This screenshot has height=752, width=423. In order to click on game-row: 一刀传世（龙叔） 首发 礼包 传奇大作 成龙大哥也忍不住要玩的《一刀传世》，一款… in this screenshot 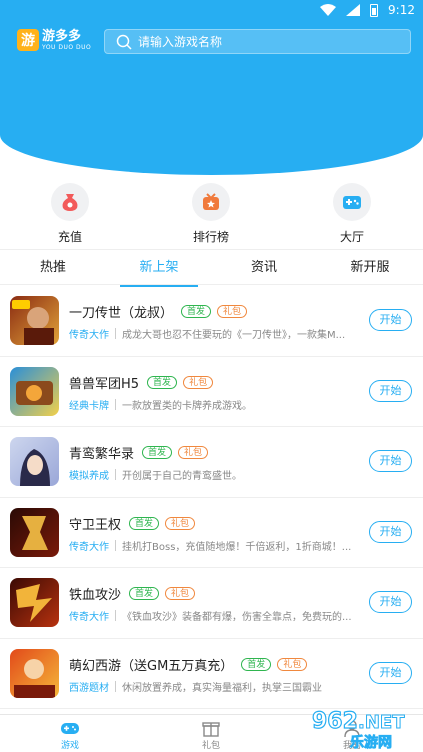, I will do `click(211, 321)`.